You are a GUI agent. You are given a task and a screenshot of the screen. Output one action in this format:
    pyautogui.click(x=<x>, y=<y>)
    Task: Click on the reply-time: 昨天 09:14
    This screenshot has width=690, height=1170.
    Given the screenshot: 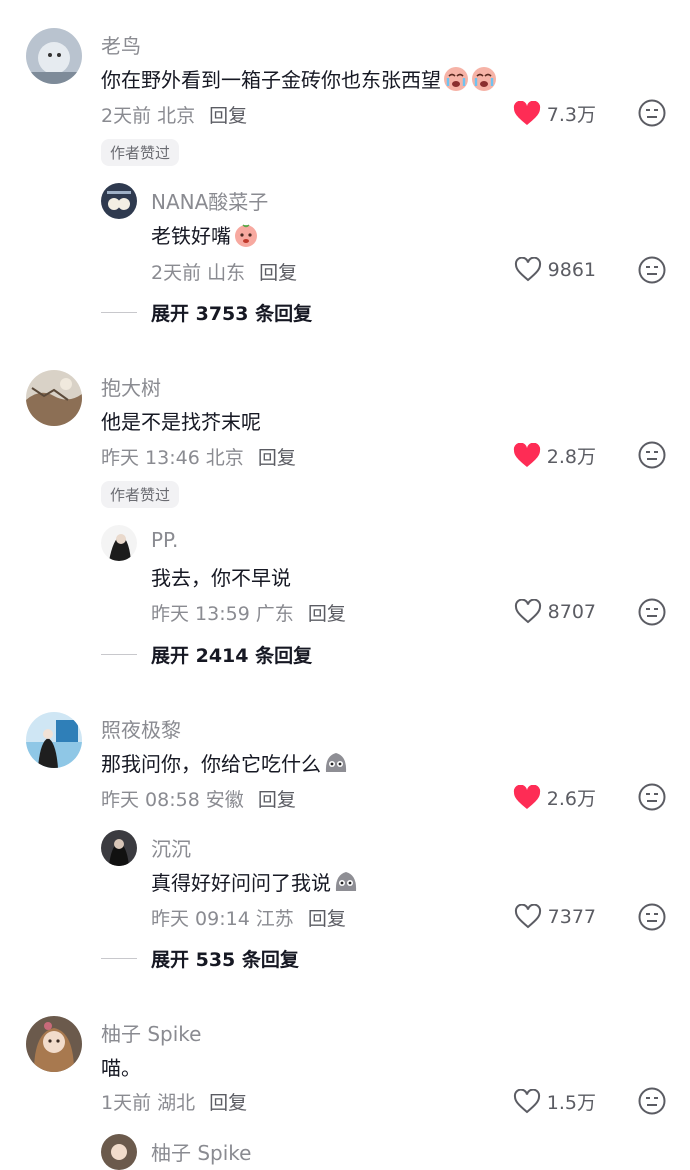 What is the action you would take?
    pyautogui.click(x=200, y=919)
    